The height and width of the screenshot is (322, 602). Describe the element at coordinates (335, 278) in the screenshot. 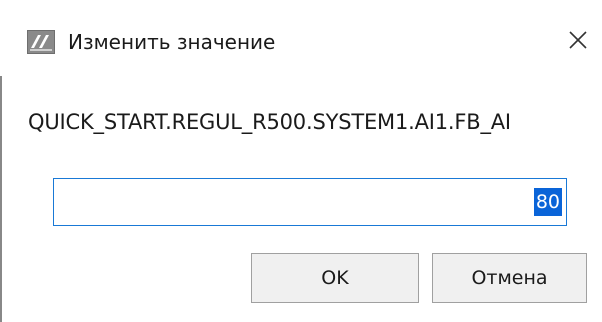

I see `ok-button: OK` at that location.